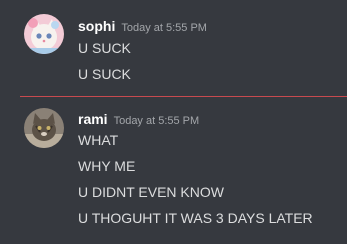  Describe the element at coordinates (98, 140) in the screenshot. I see `message-text: WHAT` at that location.